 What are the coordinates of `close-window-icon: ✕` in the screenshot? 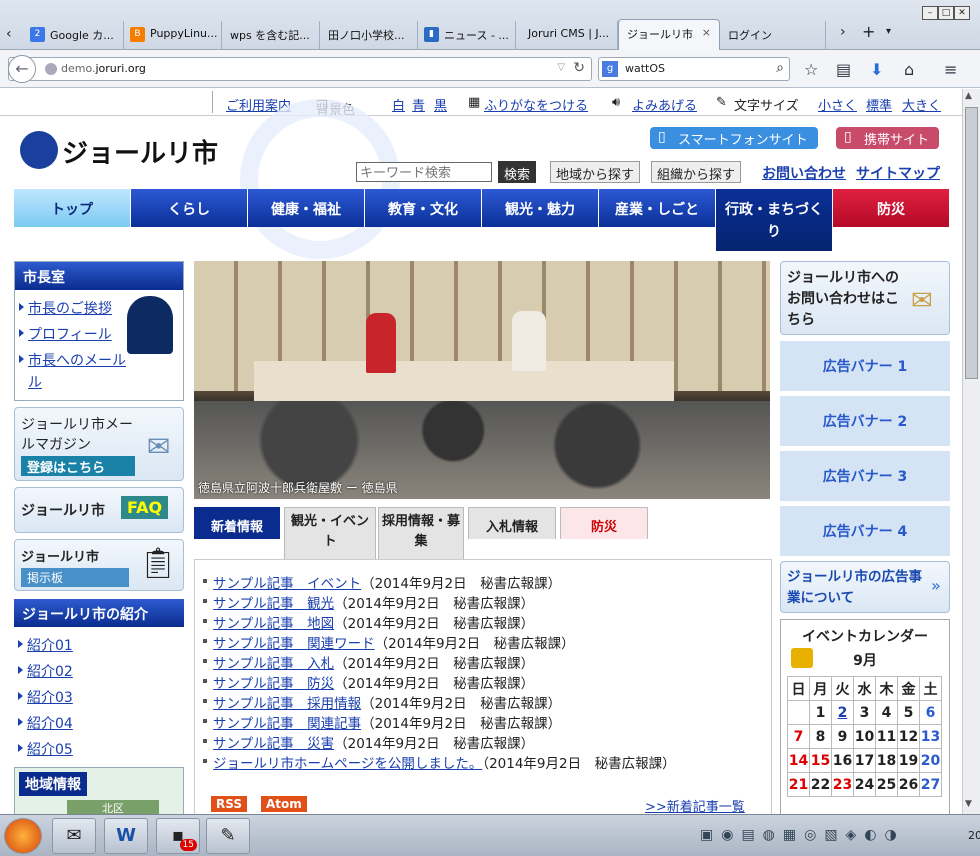 It's located at (962, 13).